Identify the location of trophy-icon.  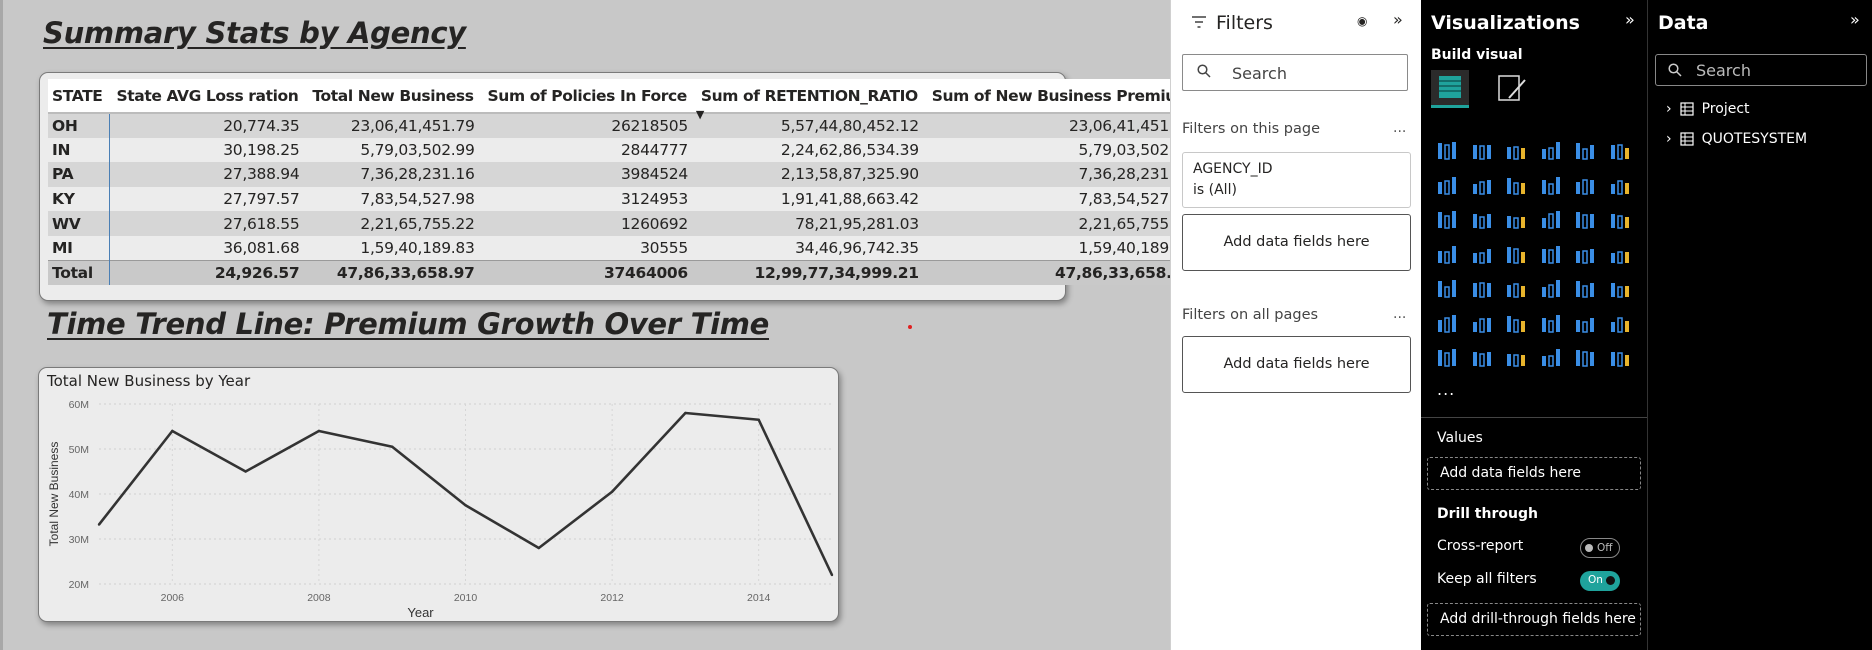
(1620, 323).